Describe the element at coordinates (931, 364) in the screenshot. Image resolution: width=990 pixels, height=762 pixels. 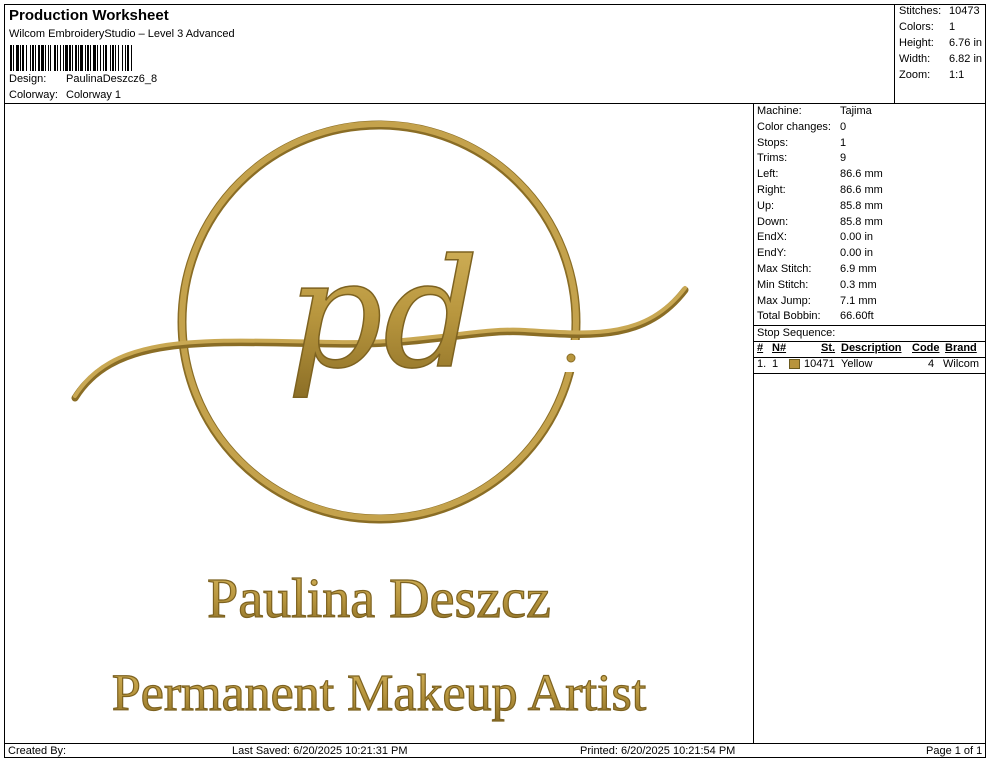
I see `stop-row-code: 4` at that location.